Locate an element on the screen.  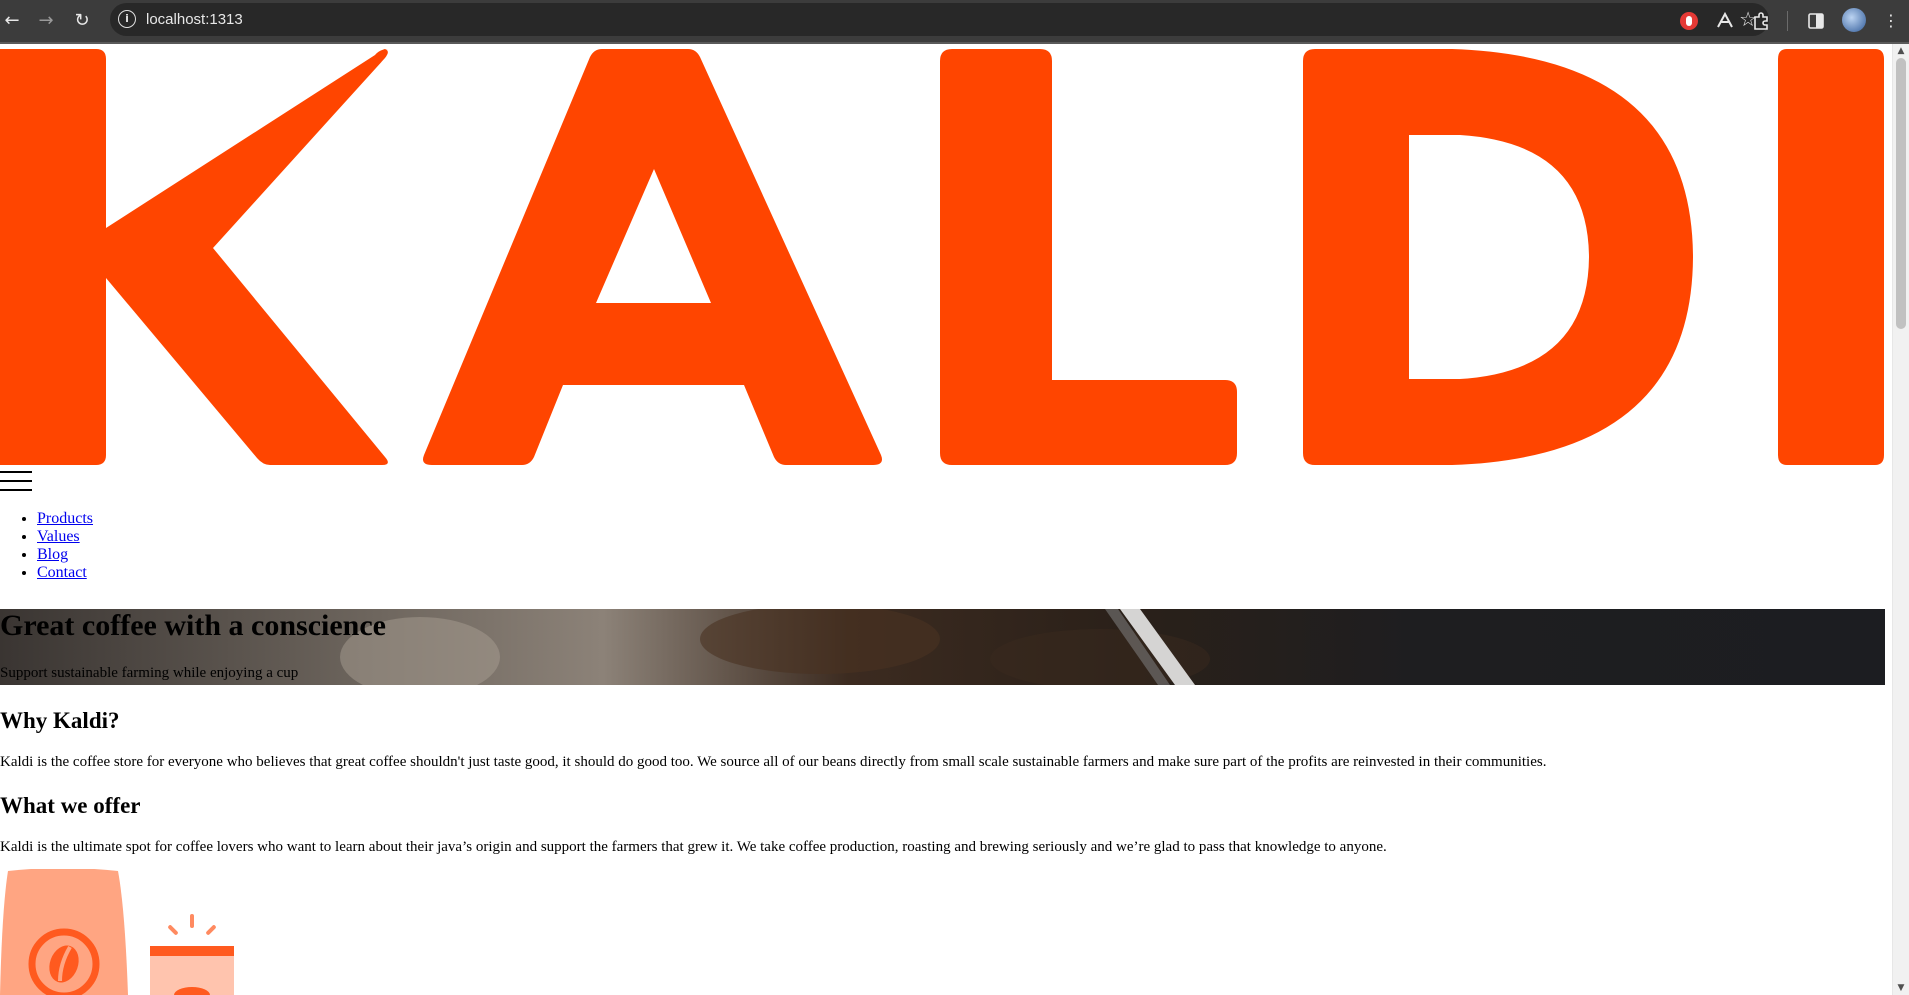
browser-toolbar: ← → ↻ i localhost:1313 ☆ ⋮ is located at coordinates (954, 21).